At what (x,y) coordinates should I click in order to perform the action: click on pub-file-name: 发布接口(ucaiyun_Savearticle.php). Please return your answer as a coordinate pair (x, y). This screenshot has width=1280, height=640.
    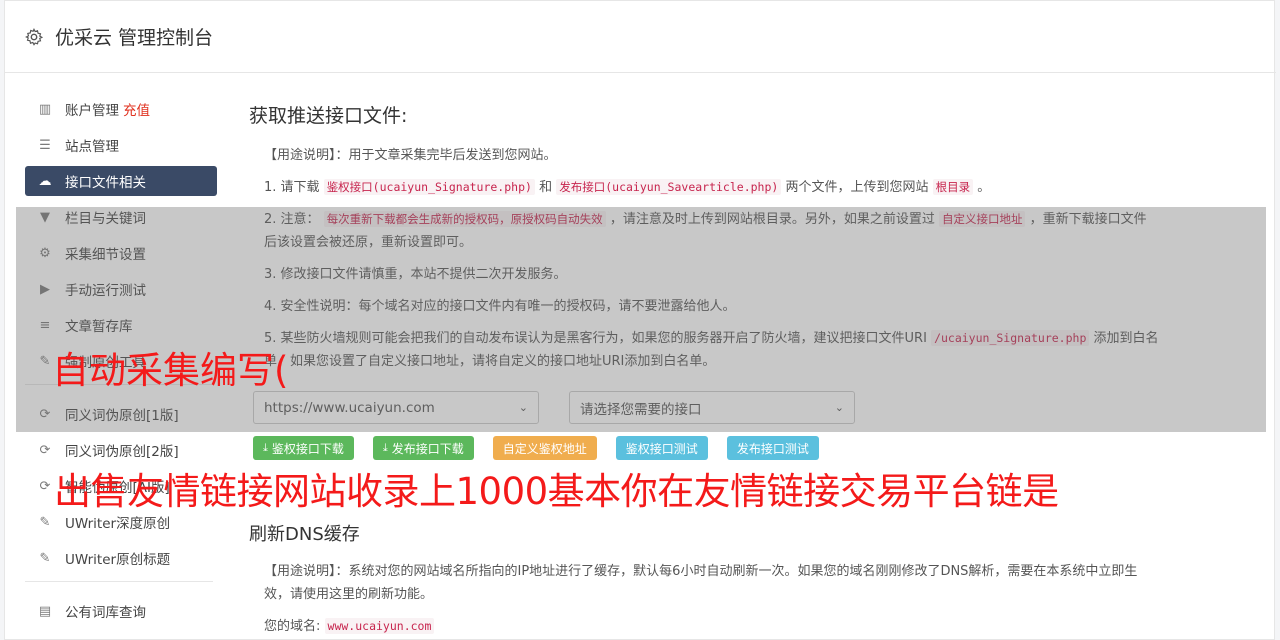
    Looking at the image, I should click on (669, 187).